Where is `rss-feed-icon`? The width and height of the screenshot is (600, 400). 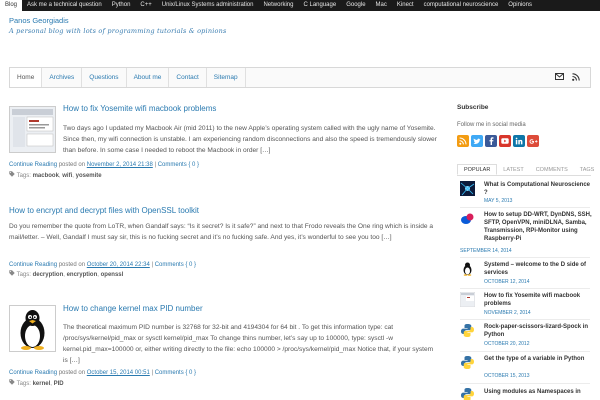
rss-feed-icon is located at coordinates (463, 141).